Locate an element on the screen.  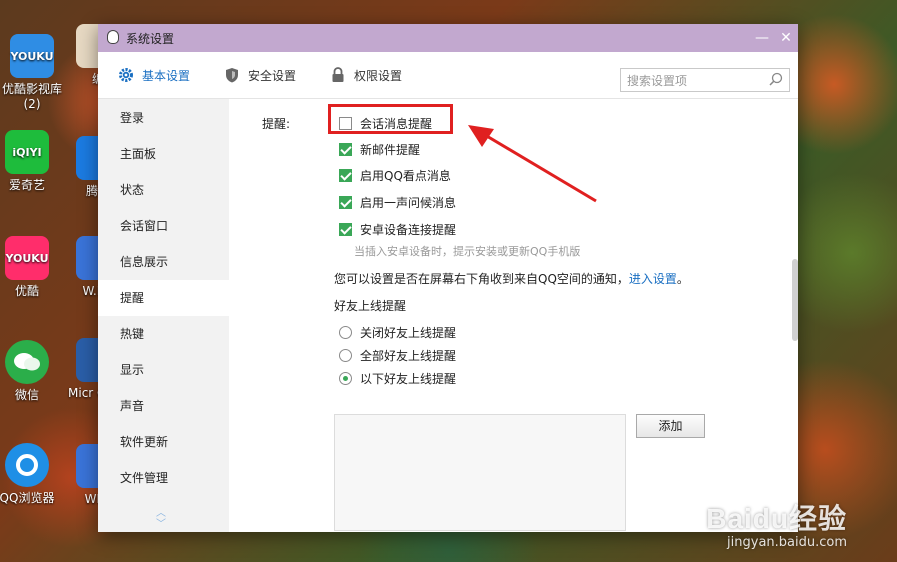
watermark-logo: Baidu经验 is located at coordinates (776, 518).